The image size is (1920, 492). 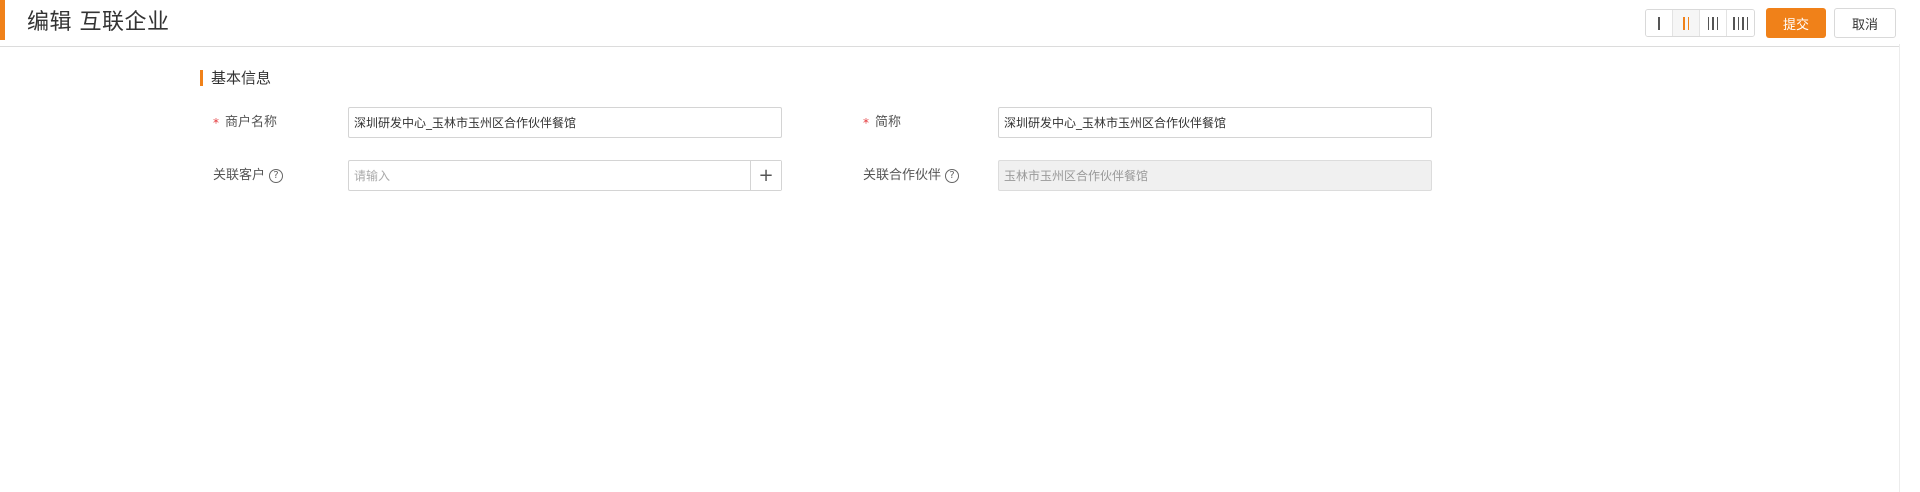 I want to click on add-customer-button: +, so click(x=765, y=175).